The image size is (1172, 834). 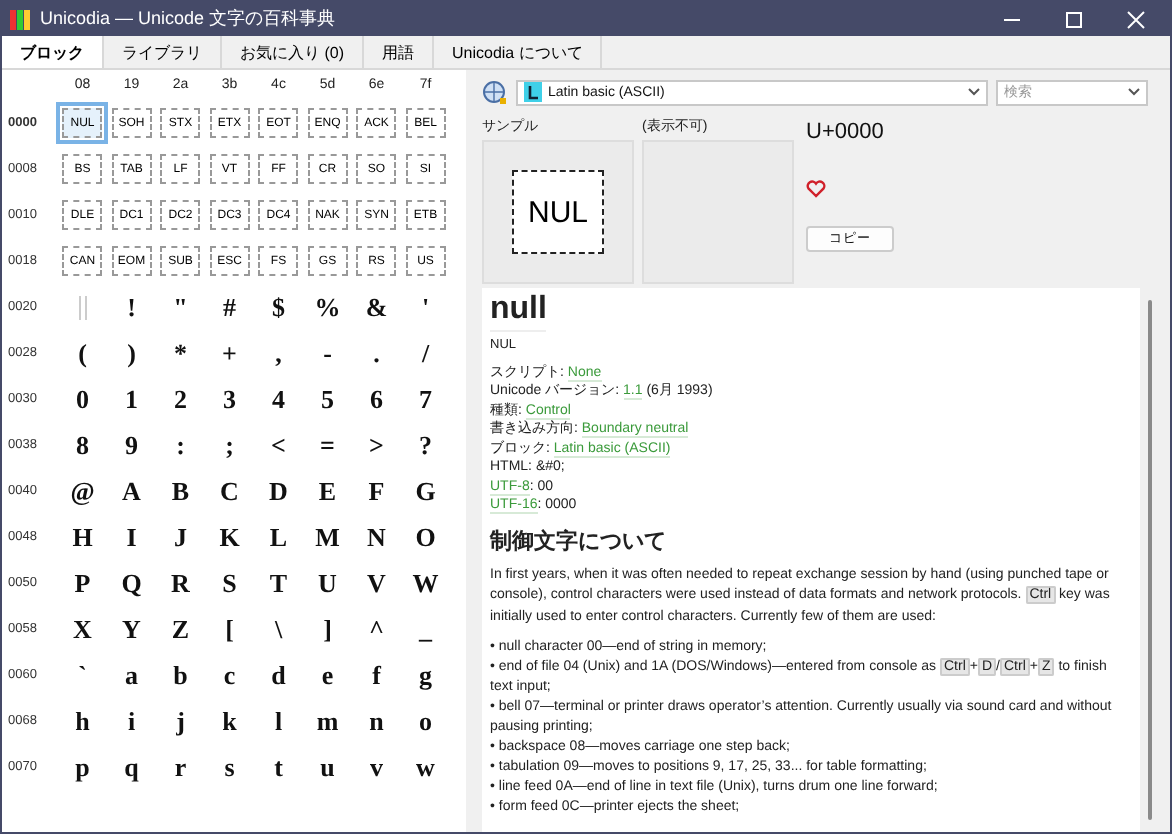 I want to click on char-cell: ., so click(x=376, y=353).